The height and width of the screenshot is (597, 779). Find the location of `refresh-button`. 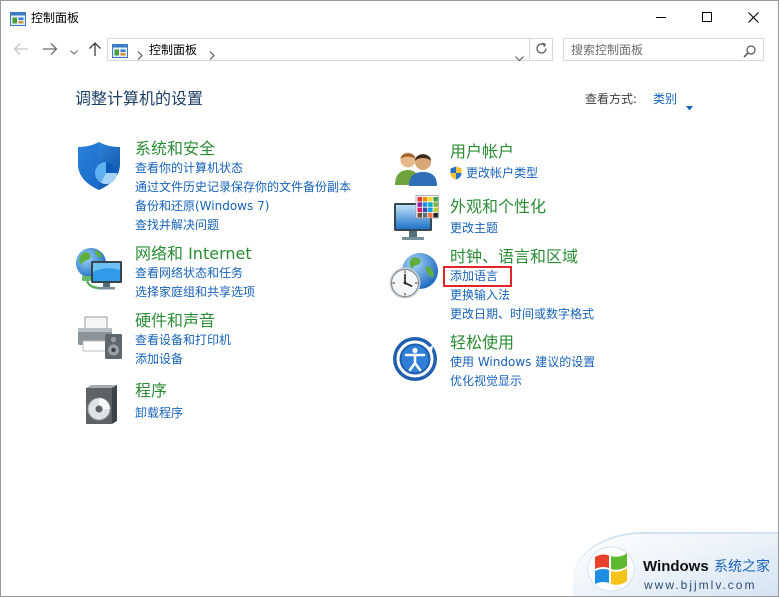

refresh-button is located at coordinates (541, 49).